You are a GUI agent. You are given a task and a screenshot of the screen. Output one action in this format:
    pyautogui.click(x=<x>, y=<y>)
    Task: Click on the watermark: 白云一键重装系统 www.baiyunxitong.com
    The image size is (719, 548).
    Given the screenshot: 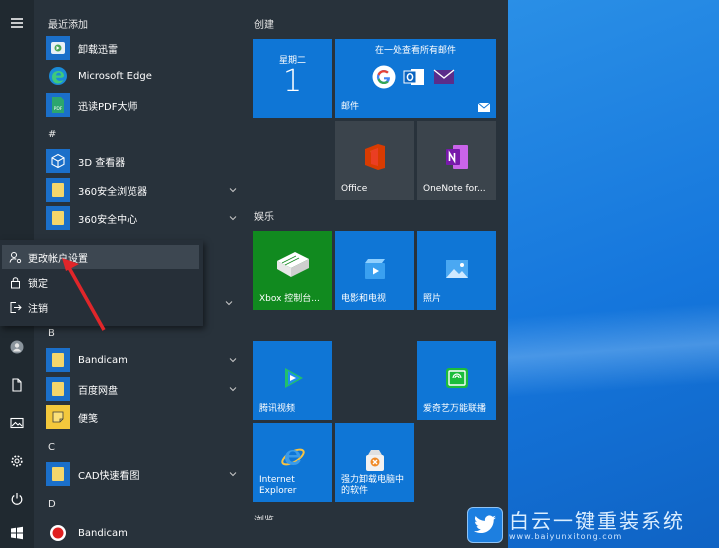 What is the action you would take?
    pyautogui.click(x=592, y=525)
    